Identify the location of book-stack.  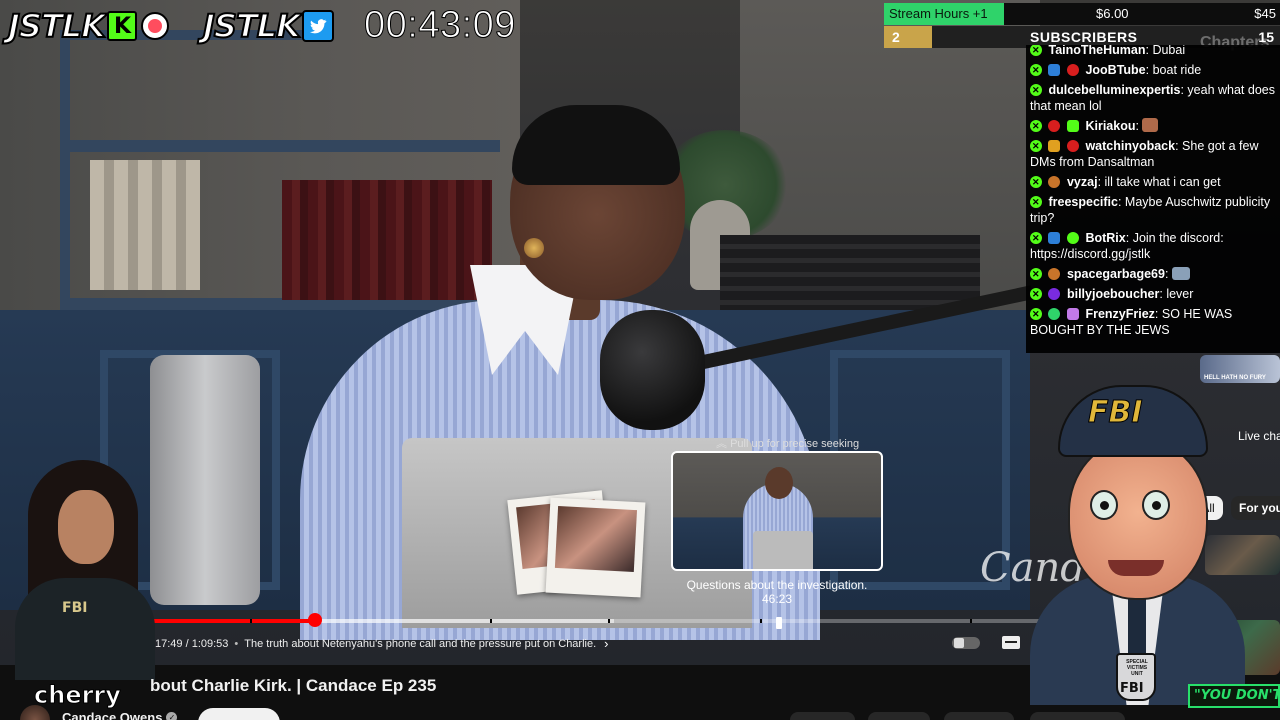
(850, 275).